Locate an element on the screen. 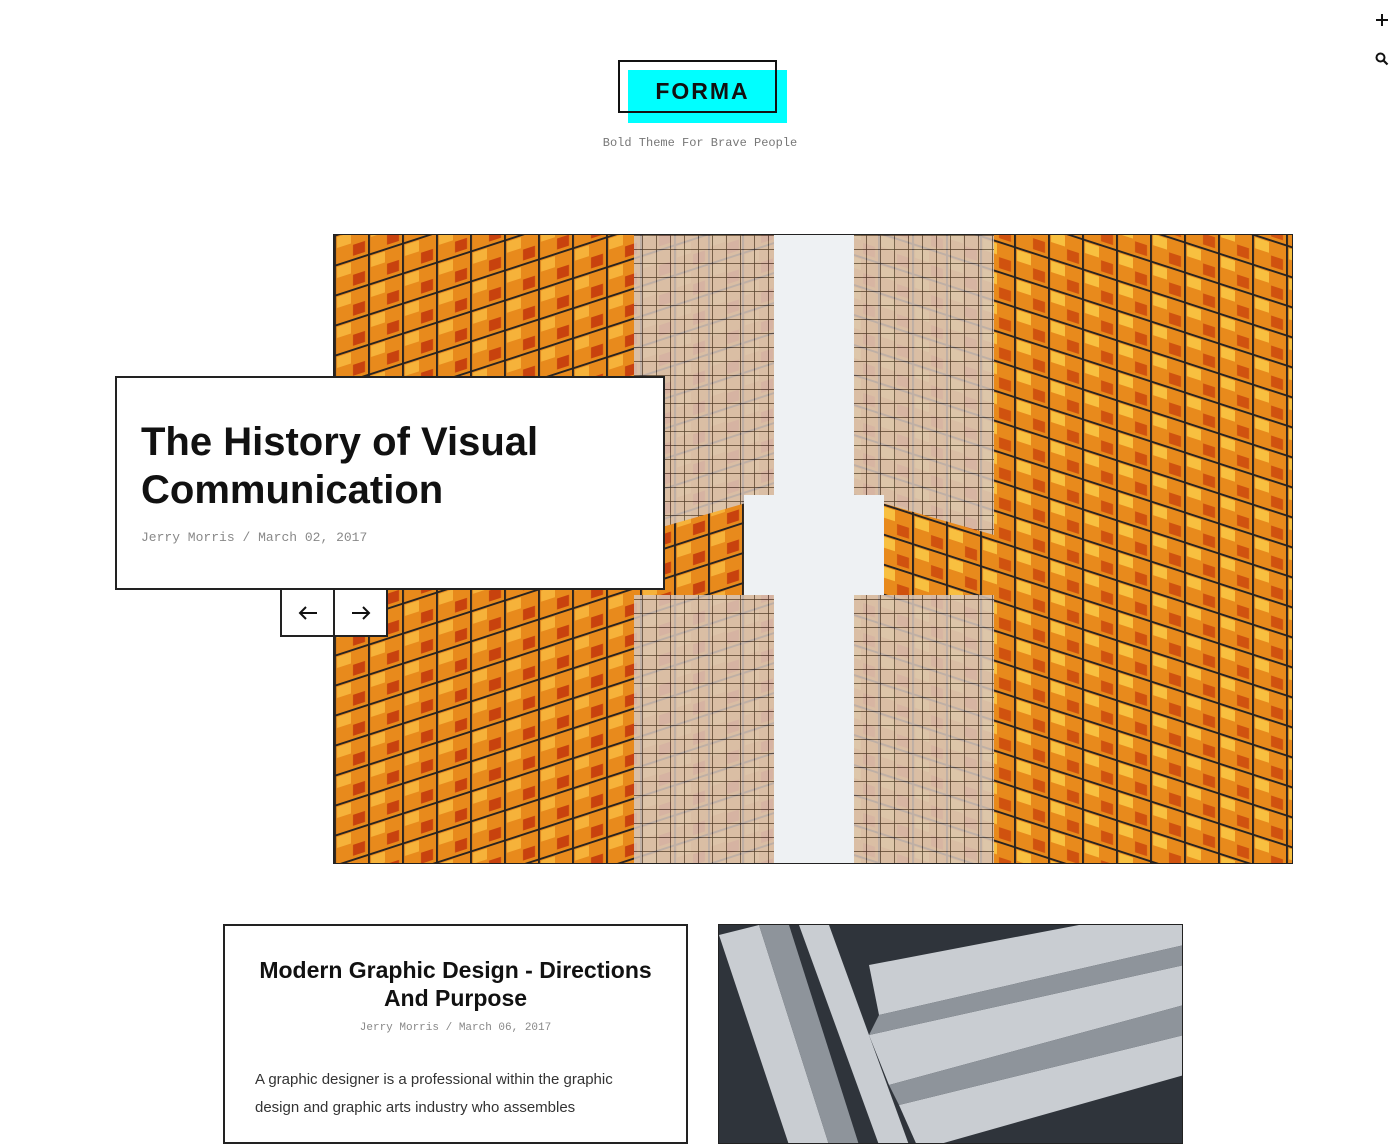 The image size is (1400, 1144). search-icon is located at coordinates (1382, 59).